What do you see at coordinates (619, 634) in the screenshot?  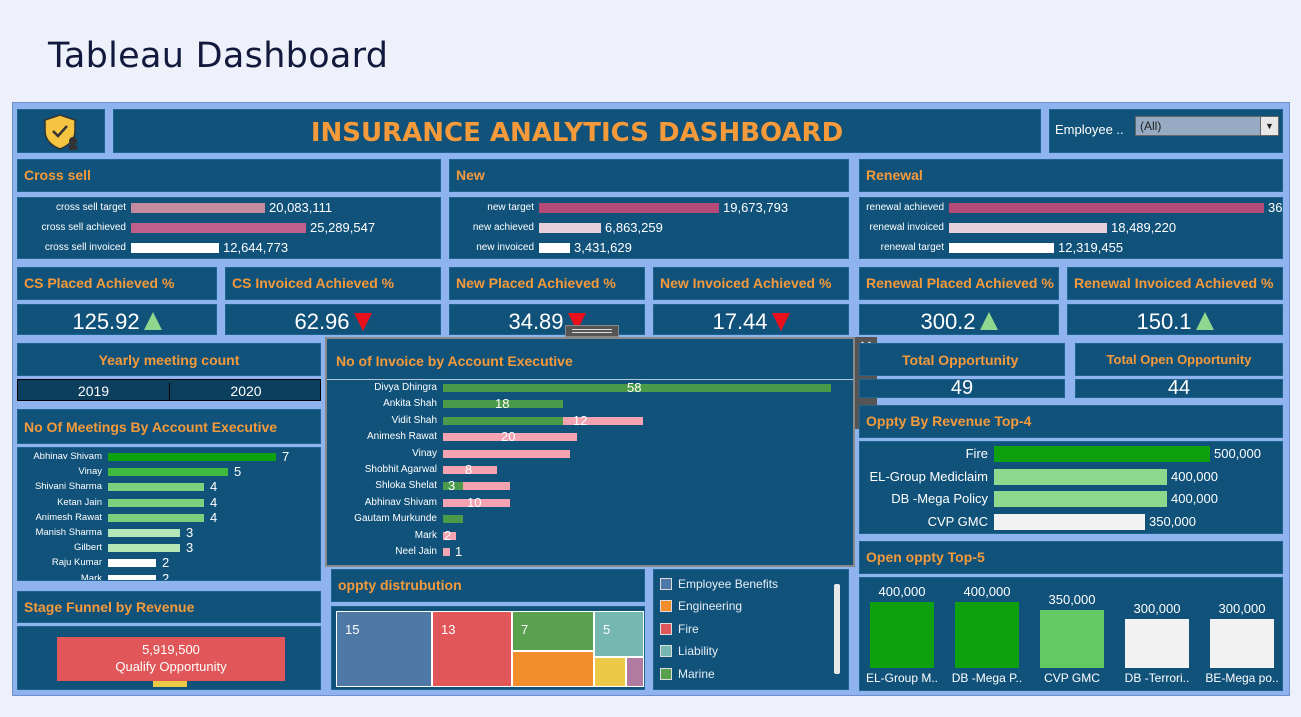 I see `treemap-cell: 5` at bounding box center [619, 634].